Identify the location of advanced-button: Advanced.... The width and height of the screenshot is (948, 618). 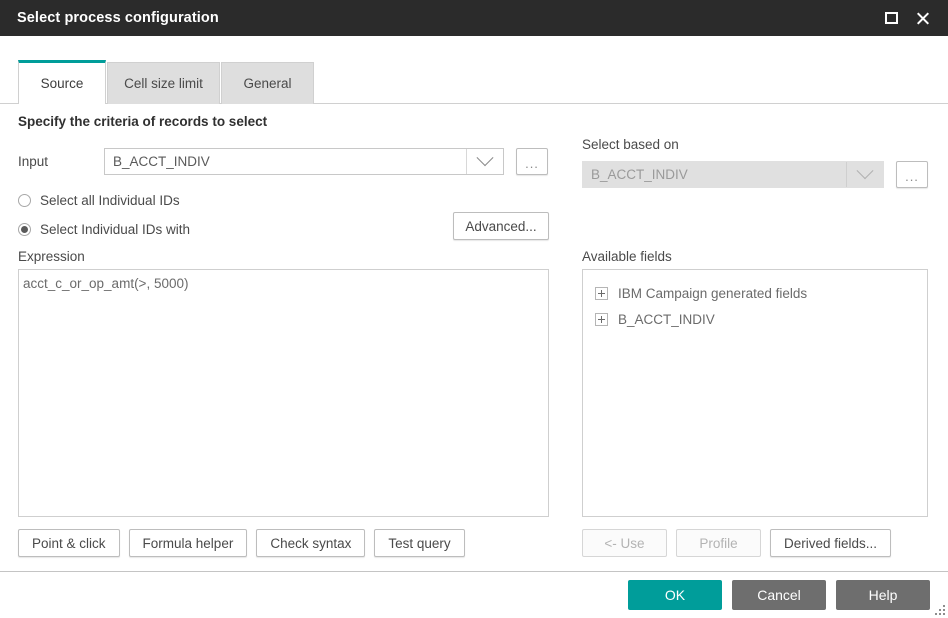
(501, 226).